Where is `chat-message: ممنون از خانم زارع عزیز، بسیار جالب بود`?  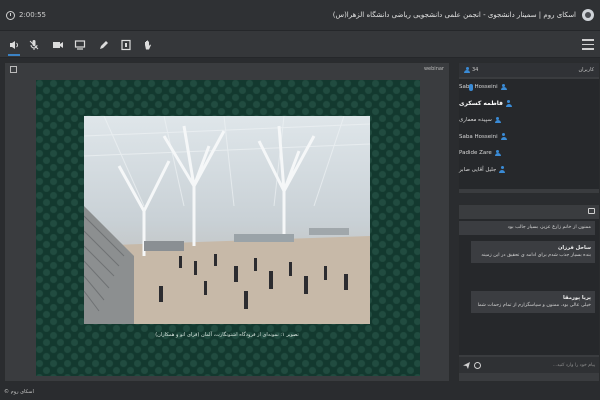 chat-message: ممنون از خانم زارع عزیز، بسیار جالب بود is located at coordinates (527, 228).